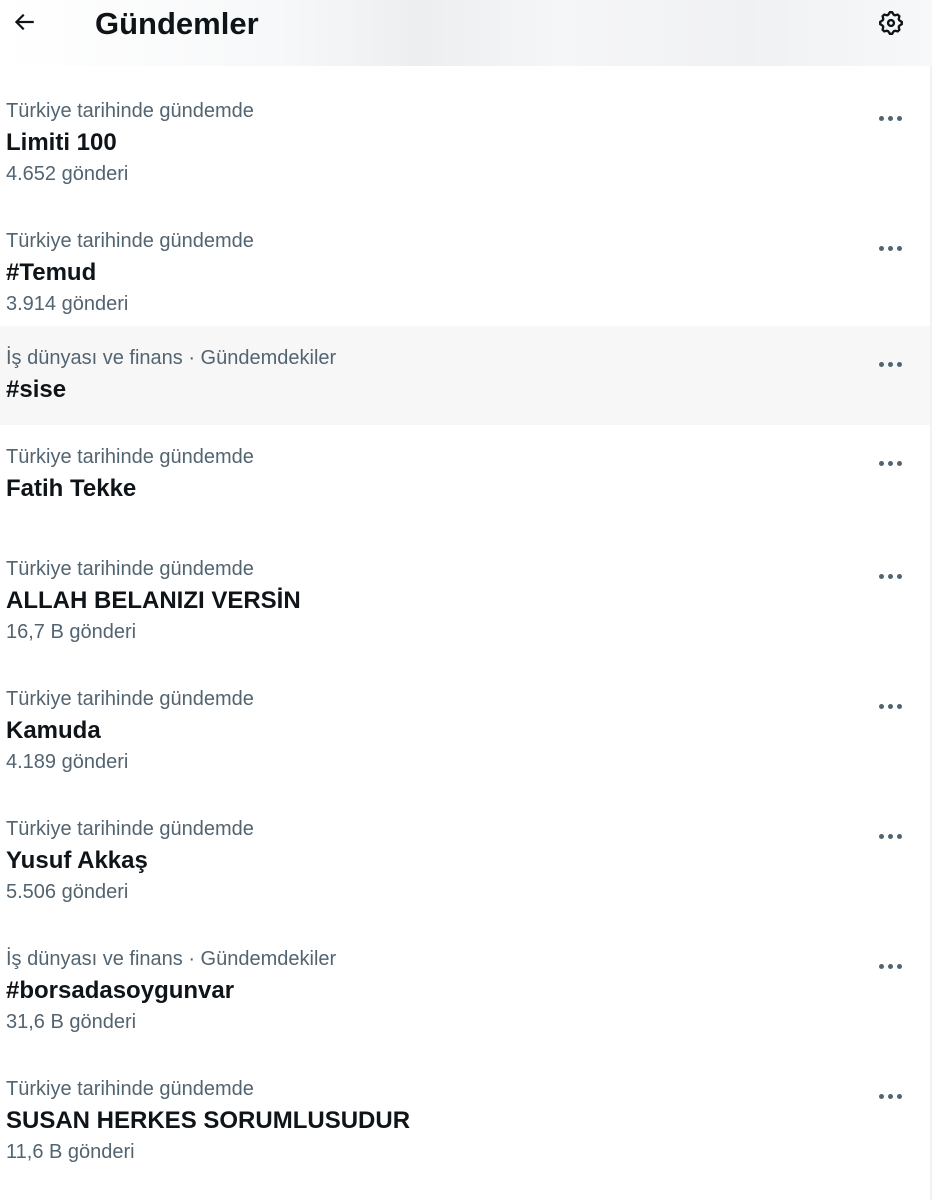 This screenshot has height=1200, width=949. What do you see at coordinates (208, 1120) in the screenshot?
I see `trend-name: SUSAN HERKES SORUMLUSUDUR` at bounding box center [208, 1120].